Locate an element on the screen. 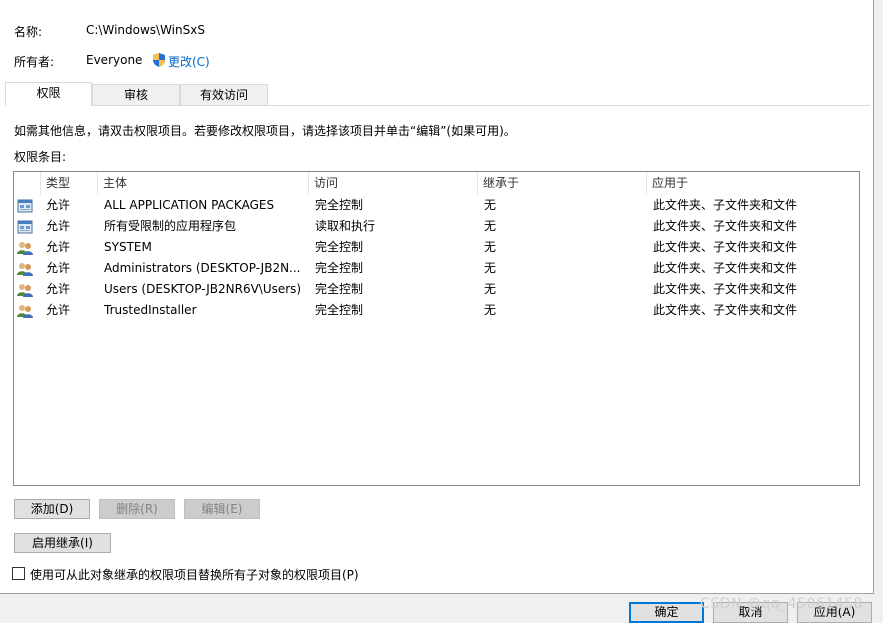 The width and height of the screenshot is (883, 623). ok-button: 确定 is located at coordinates (666, 612).